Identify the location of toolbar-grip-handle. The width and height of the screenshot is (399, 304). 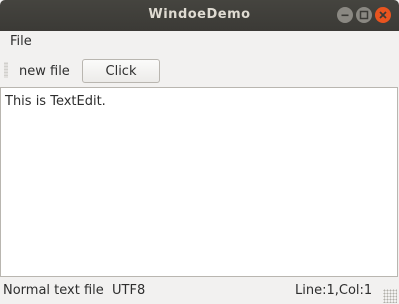
(6, 70).